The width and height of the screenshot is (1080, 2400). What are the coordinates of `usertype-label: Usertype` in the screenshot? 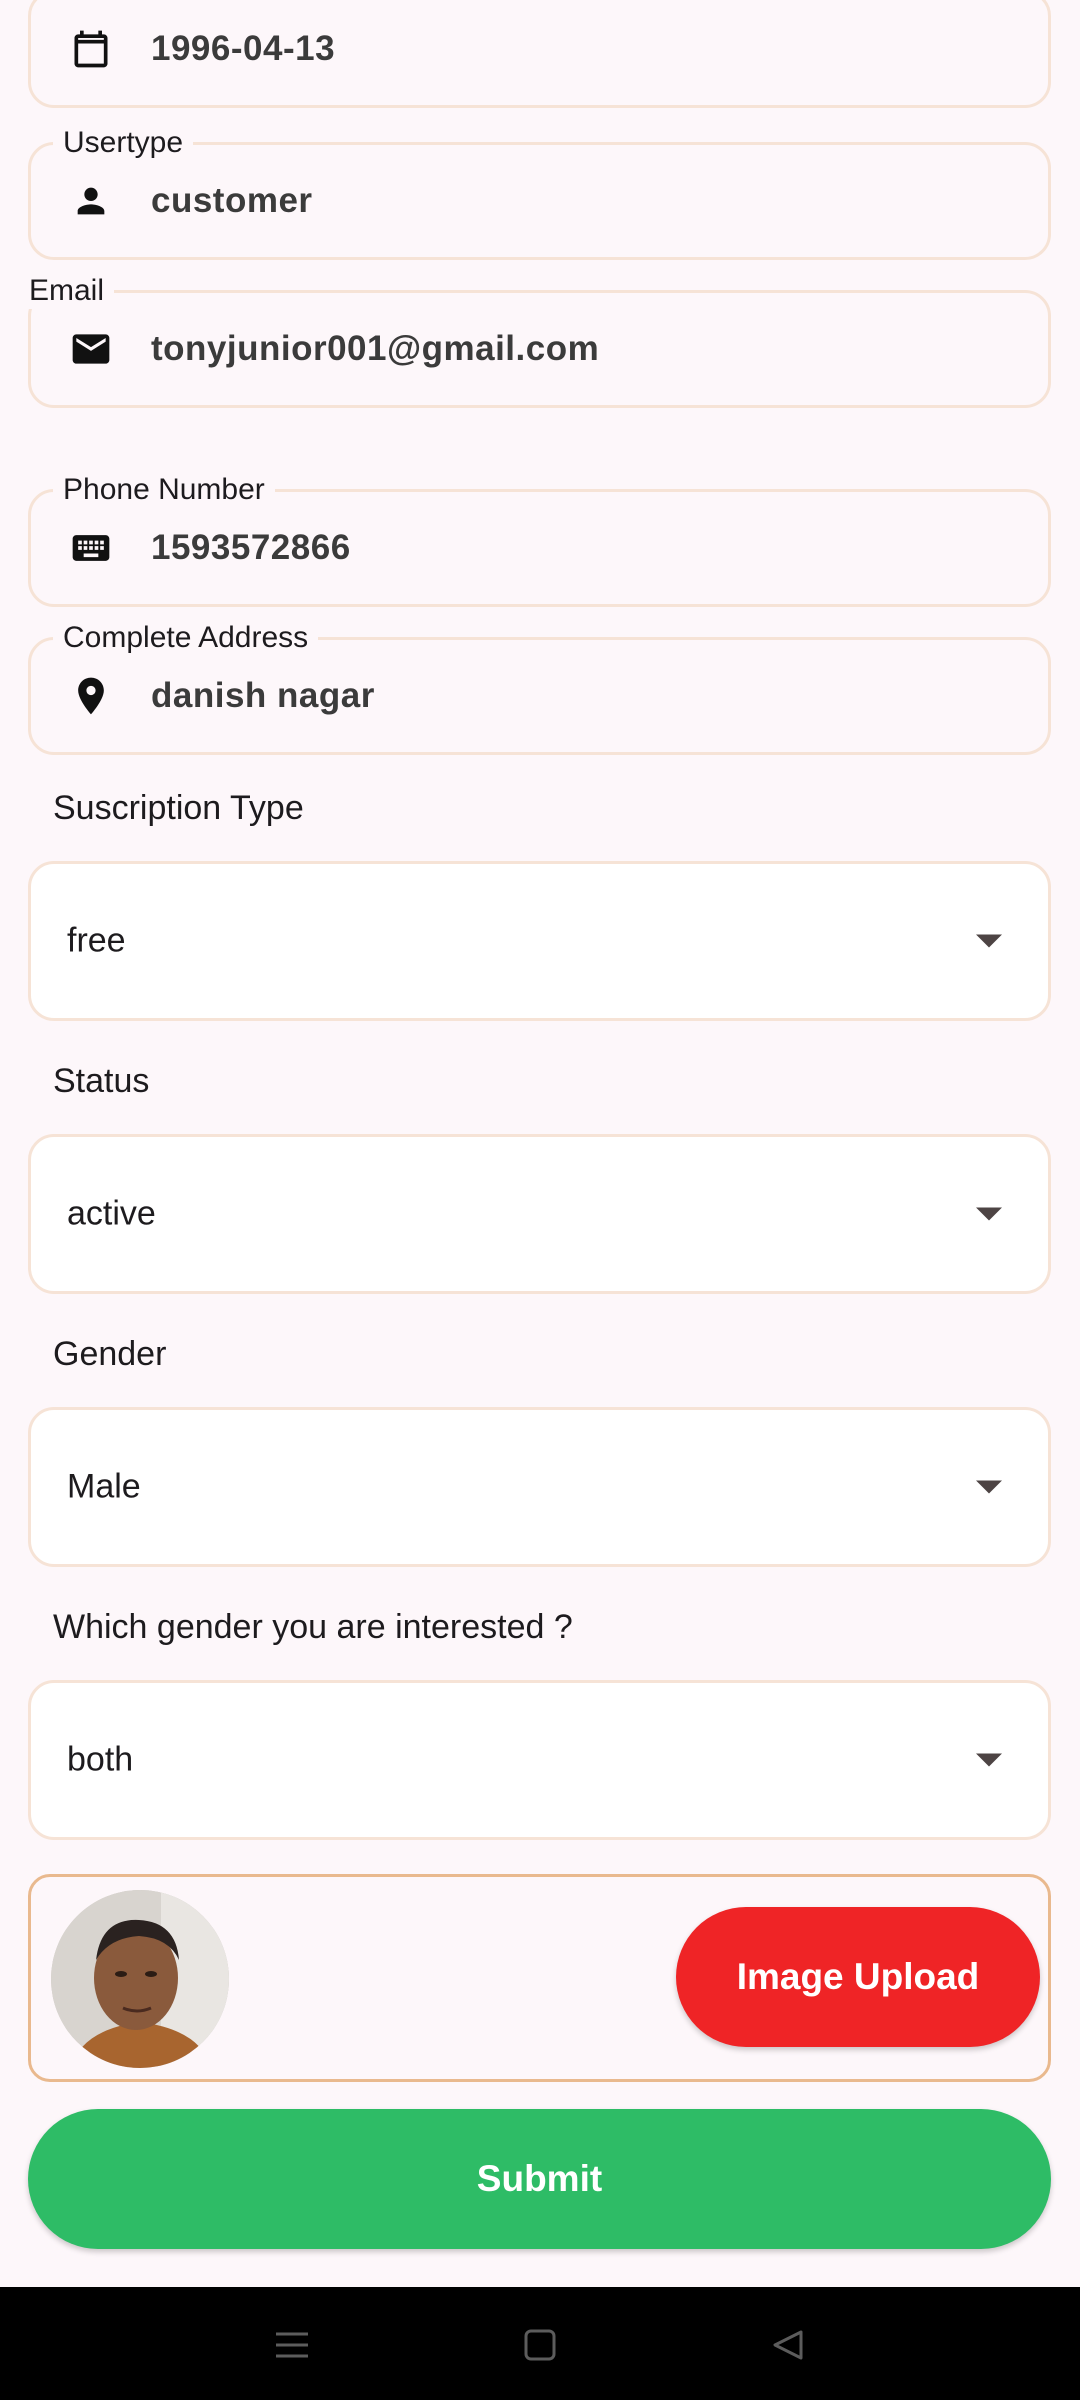 It's located at (123, 143).